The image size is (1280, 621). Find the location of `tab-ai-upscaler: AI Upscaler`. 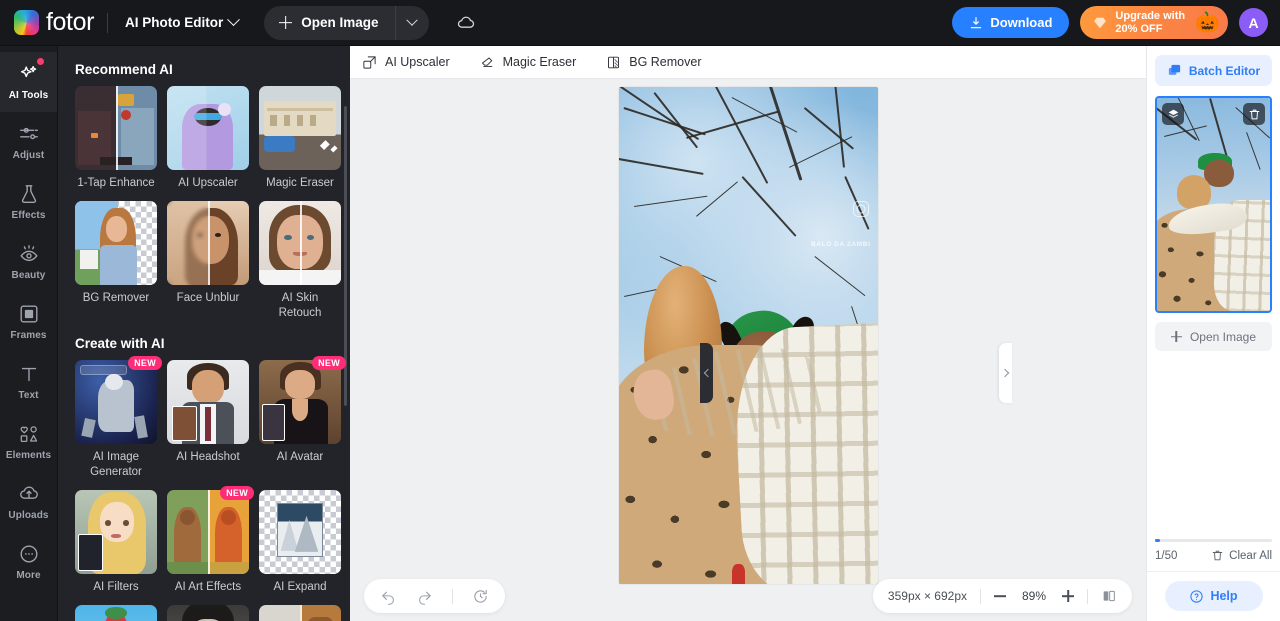

tab-ai-upscaler: AI Upscaler is located at coordinates (406, 62).